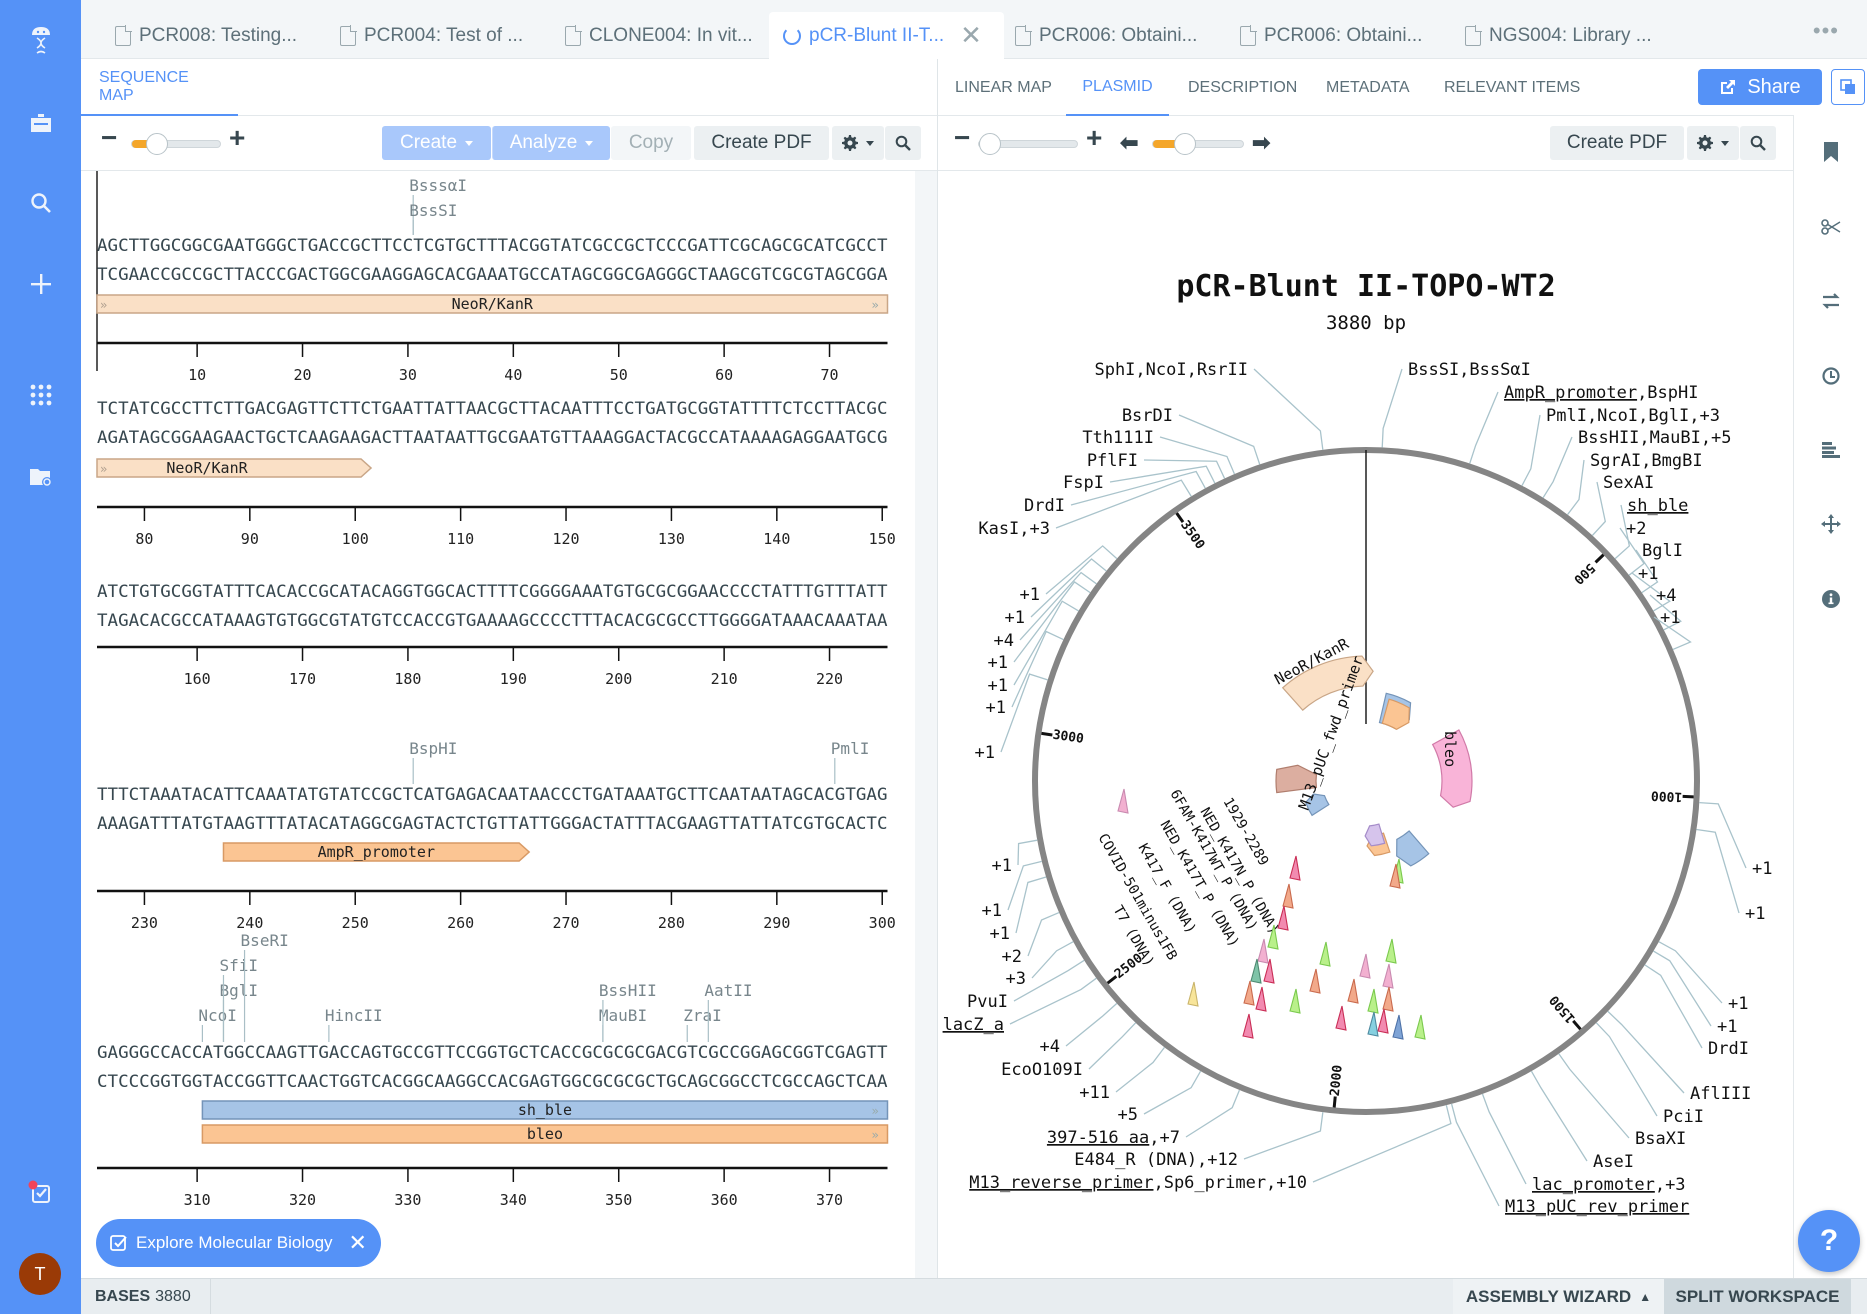  I want to click on user-avatar: T, so click(40, 1274).